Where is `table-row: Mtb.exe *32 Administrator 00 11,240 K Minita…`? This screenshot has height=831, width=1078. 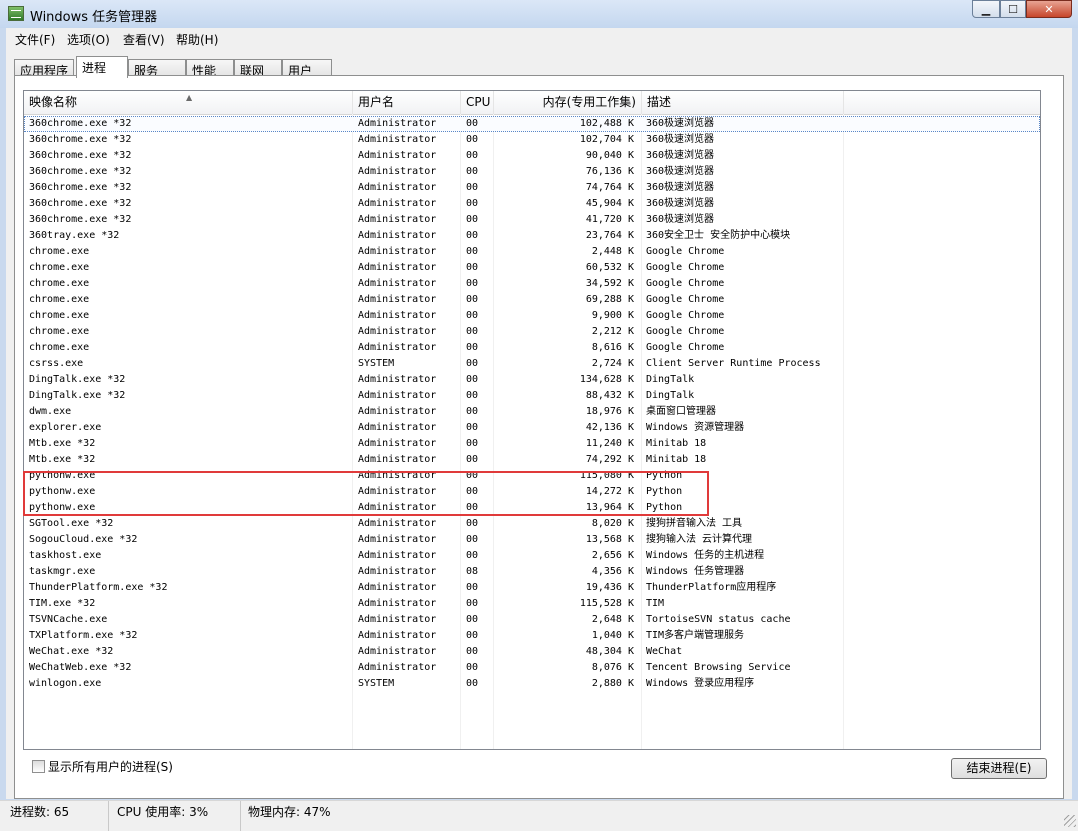 table-row: Mtb.exe *32 Administrator 00 11,240 K Minita… is located at coordinates (532, 444).